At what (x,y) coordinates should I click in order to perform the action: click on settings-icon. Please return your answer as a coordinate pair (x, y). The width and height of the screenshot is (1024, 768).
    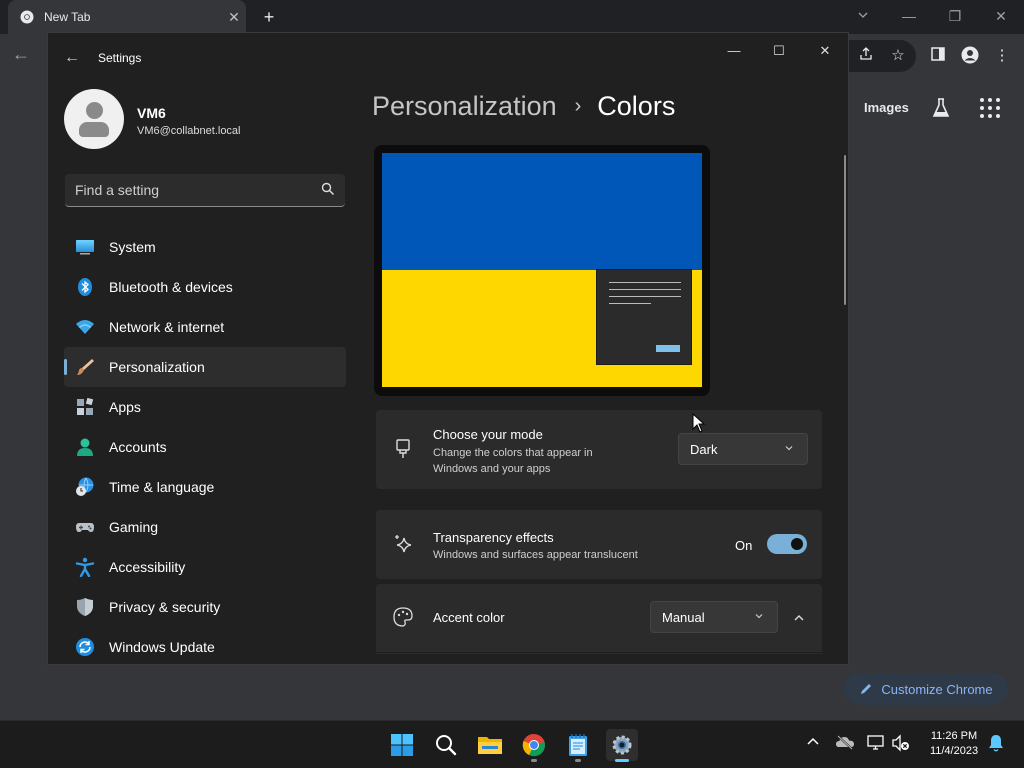
    Looking at the image, I should click on (622, 745).